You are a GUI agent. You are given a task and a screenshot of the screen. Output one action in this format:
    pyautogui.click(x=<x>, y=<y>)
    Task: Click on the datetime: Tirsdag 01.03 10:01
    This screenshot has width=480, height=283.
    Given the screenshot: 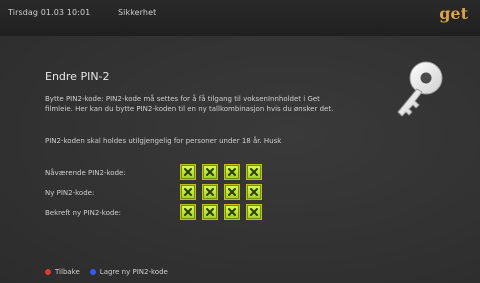 What is the action you would take?
    pyautogui.click(x=49, y=12)
    